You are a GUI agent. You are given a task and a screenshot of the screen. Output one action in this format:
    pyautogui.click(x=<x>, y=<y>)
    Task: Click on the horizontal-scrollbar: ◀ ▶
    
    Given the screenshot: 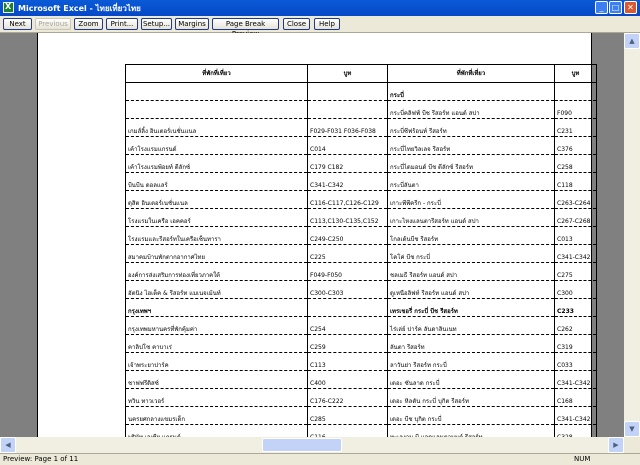 What is the action you would take?
    pyautogui.click(x=312, y=445)
    